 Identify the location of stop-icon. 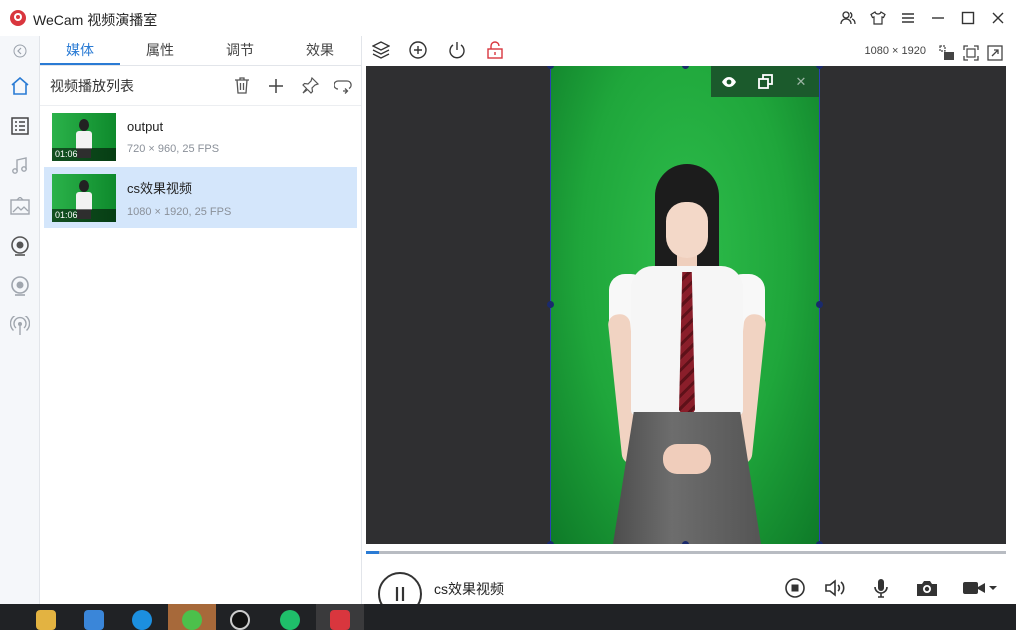
(795, 588).